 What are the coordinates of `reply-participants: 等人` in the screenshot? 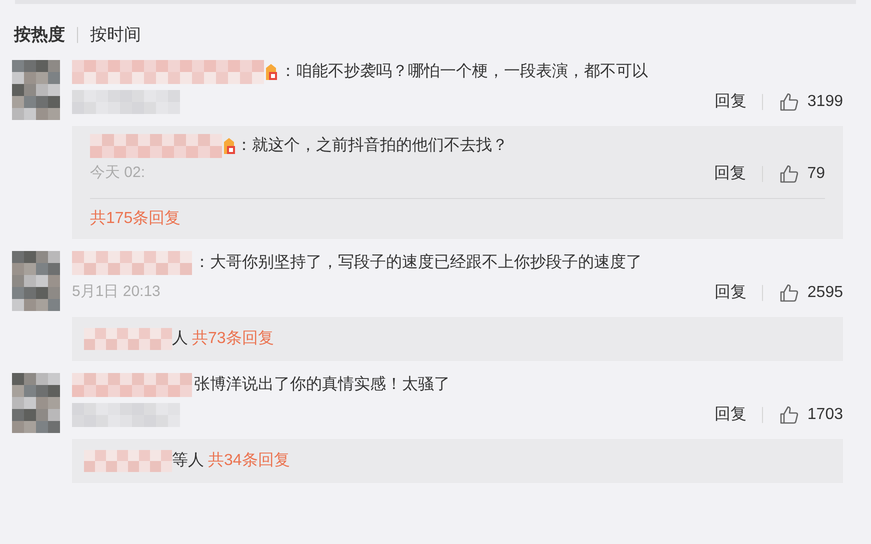 It's located at (188, 460).